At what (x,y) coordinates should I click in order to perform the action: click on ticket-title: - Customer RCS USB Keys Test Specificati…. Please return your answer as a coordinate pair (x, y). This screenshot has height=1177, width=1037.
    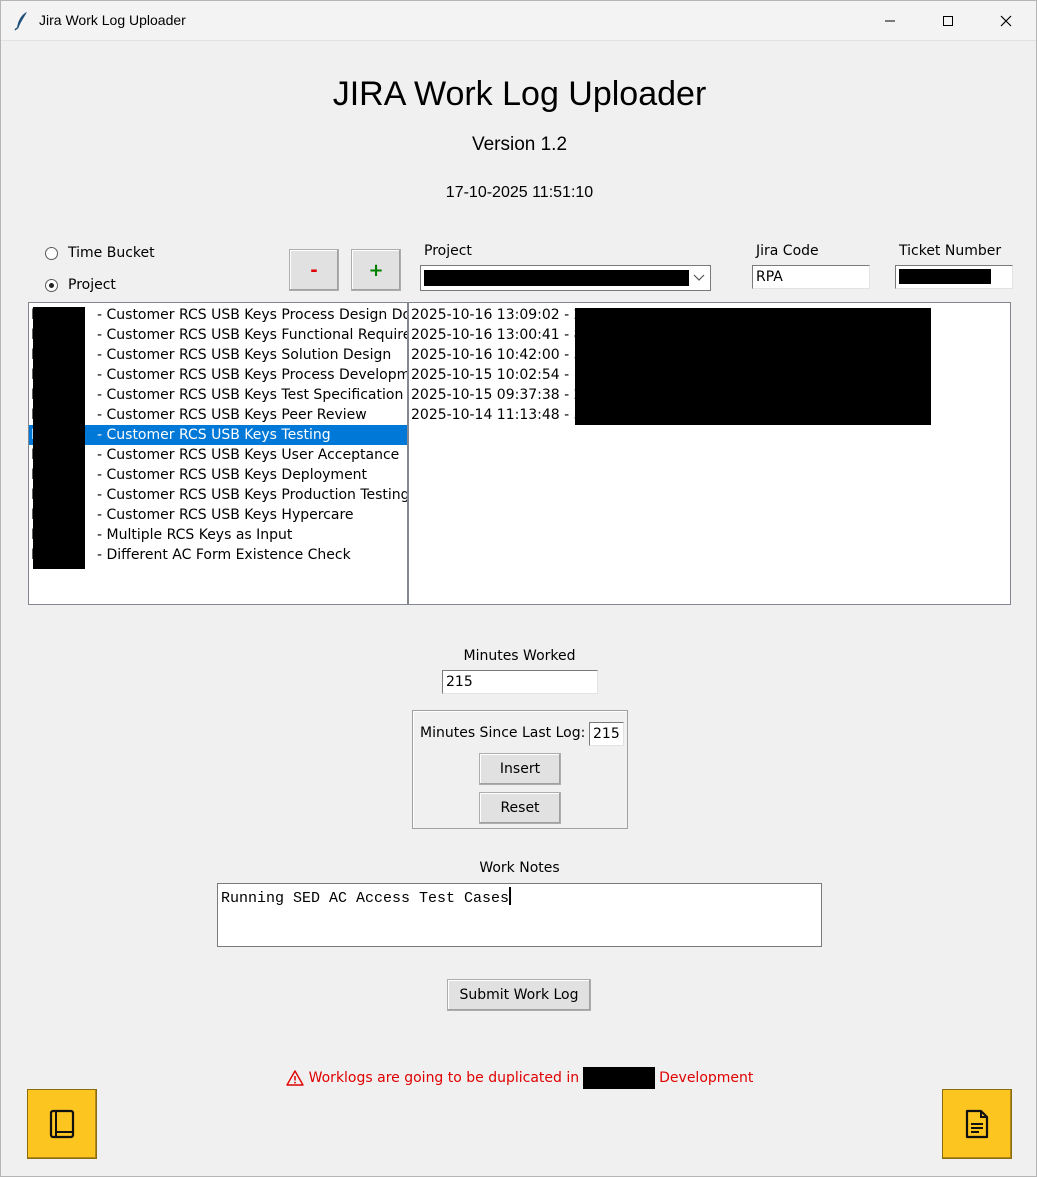
    Looking at the image, I should click on (250, 395).